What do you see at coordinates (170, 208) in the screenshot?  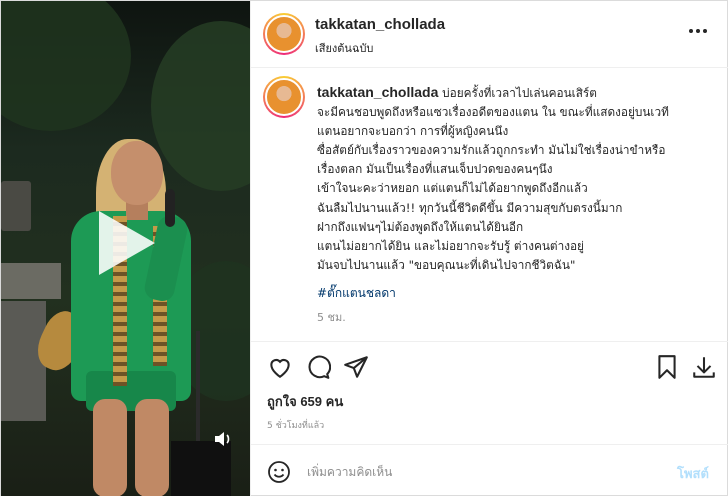 I see `microphone` at bounding box center [170, 208].